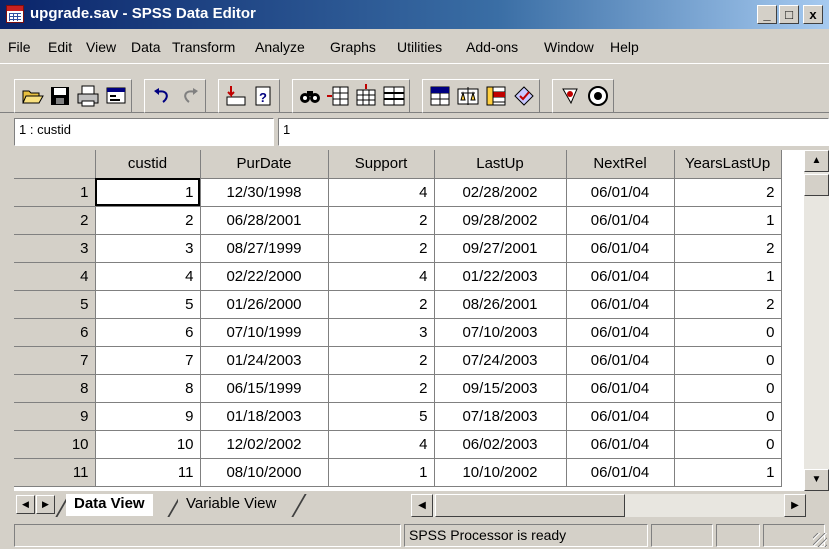 This screenshot has height=549, width=829. Describe the element at coordinates (419, 47) in the screenshot. I see `menu-utilities: Utilities` at that location.